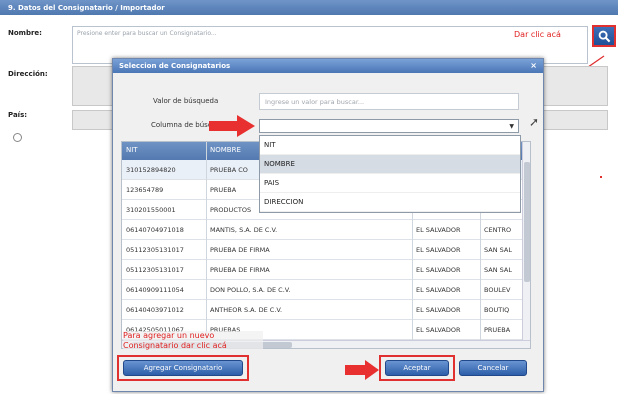 The image size is (618, 394). I want to click on click-here-annotation: Dar clic acá, so click(537, 34).